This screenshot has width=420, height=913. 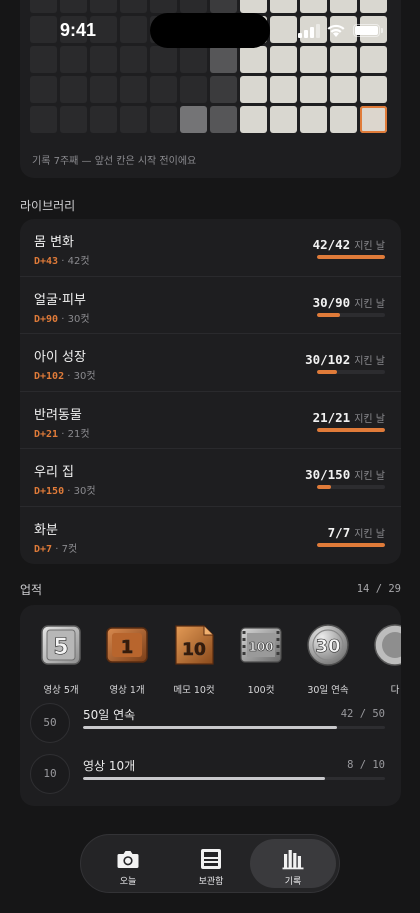 I want to click on library-item-name: 화분, so click(x=46, y=530).